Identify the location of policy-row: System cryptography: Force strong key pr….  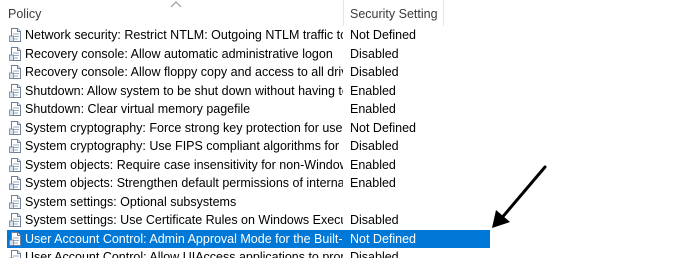
(343, 128).